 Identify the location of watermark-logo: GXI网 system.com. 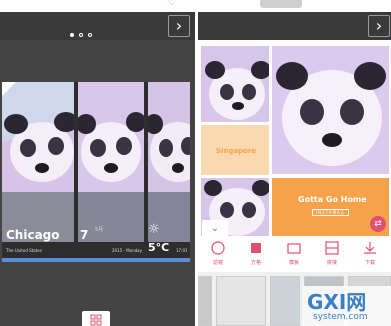
(347, 306).